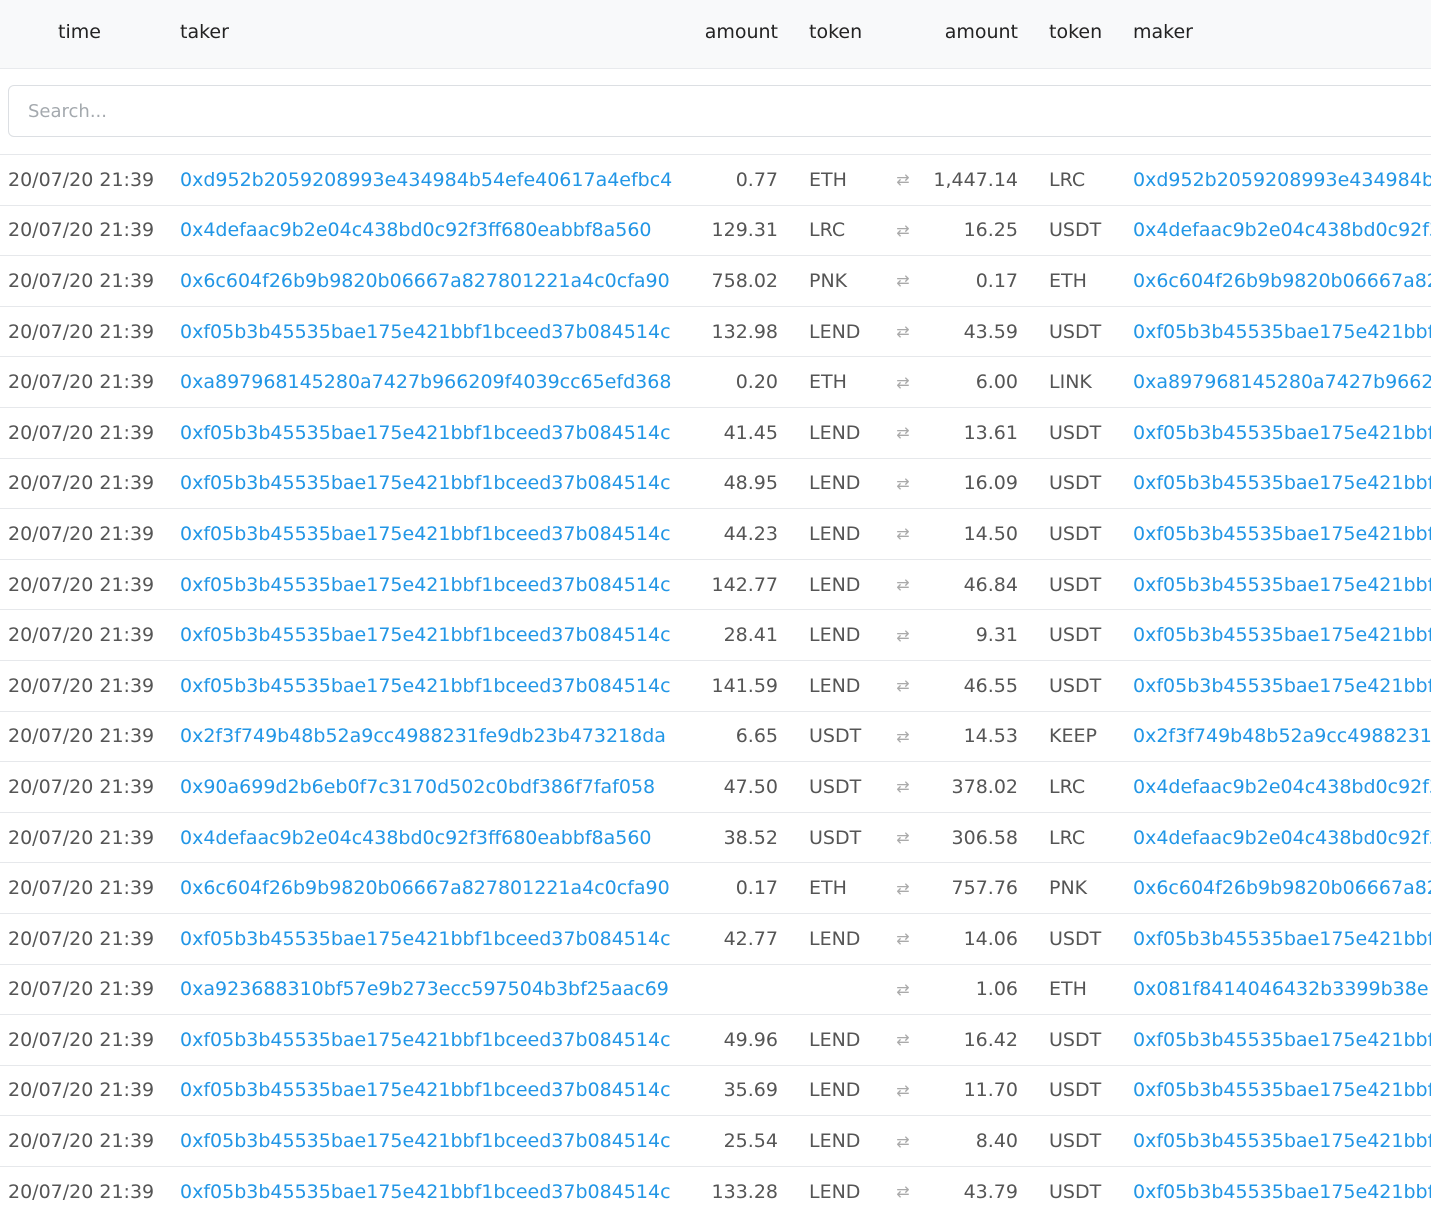 Image resolution: width=1431 pixels, height=1217 pixels. Describe the element at coordinates (756, 736) in the screenshot. I see `amount-in: 6.65` at that location.